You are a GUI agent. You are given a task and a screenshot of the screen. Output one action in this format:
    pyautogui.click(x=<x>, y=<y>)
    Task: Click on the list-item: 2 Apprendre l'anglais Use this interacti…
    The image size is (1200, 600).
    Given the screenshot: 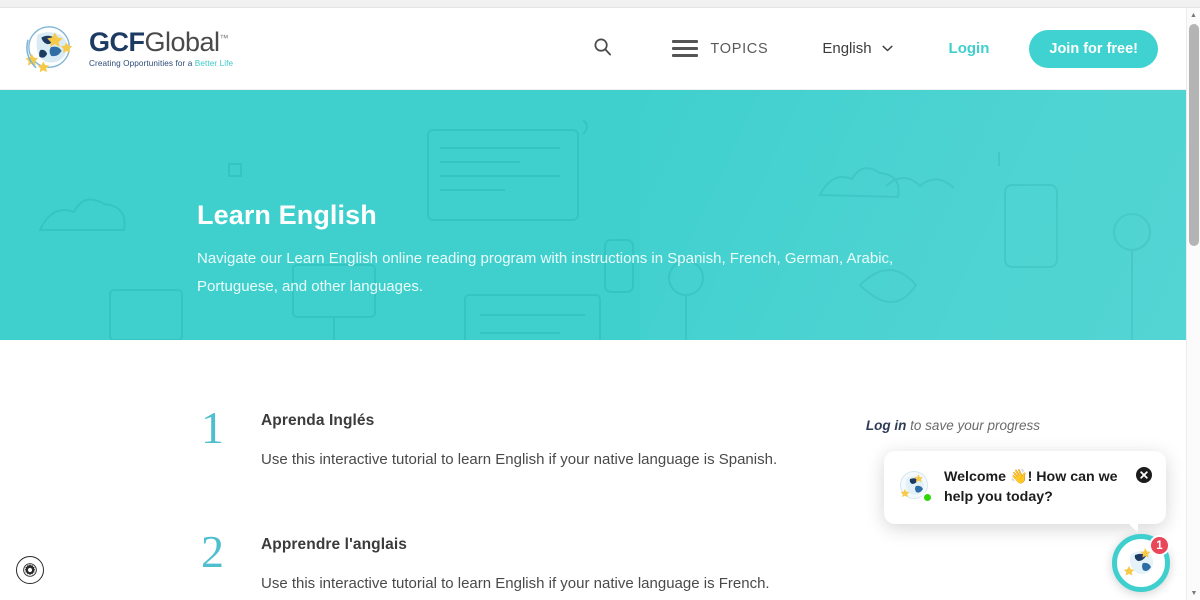 What is the action you would take?
    pyautogui.click(x=691, y=560)
    